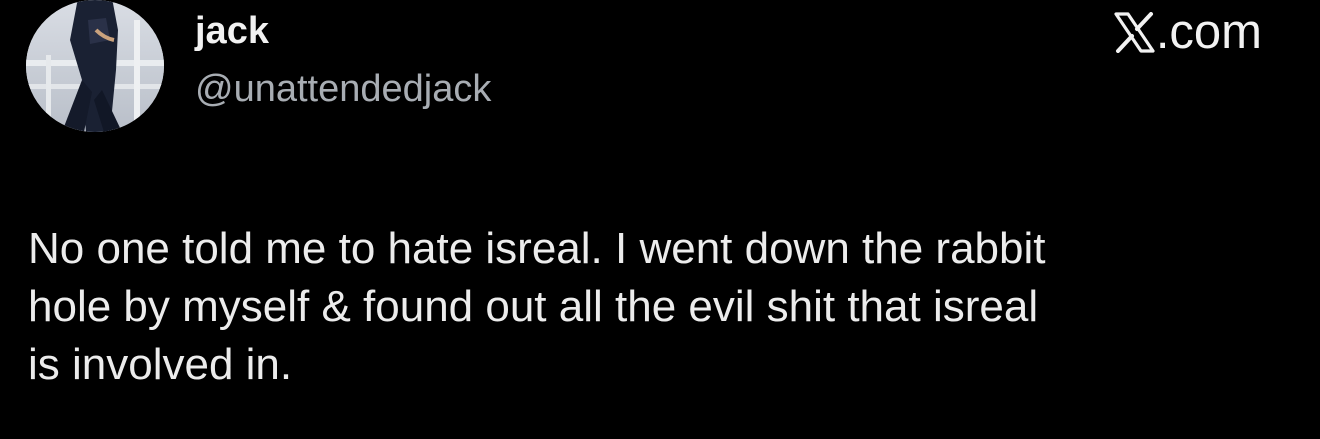  Describe the element at coordinates (232, 31) in the screenshot. I see `display-name: jack` at that location.